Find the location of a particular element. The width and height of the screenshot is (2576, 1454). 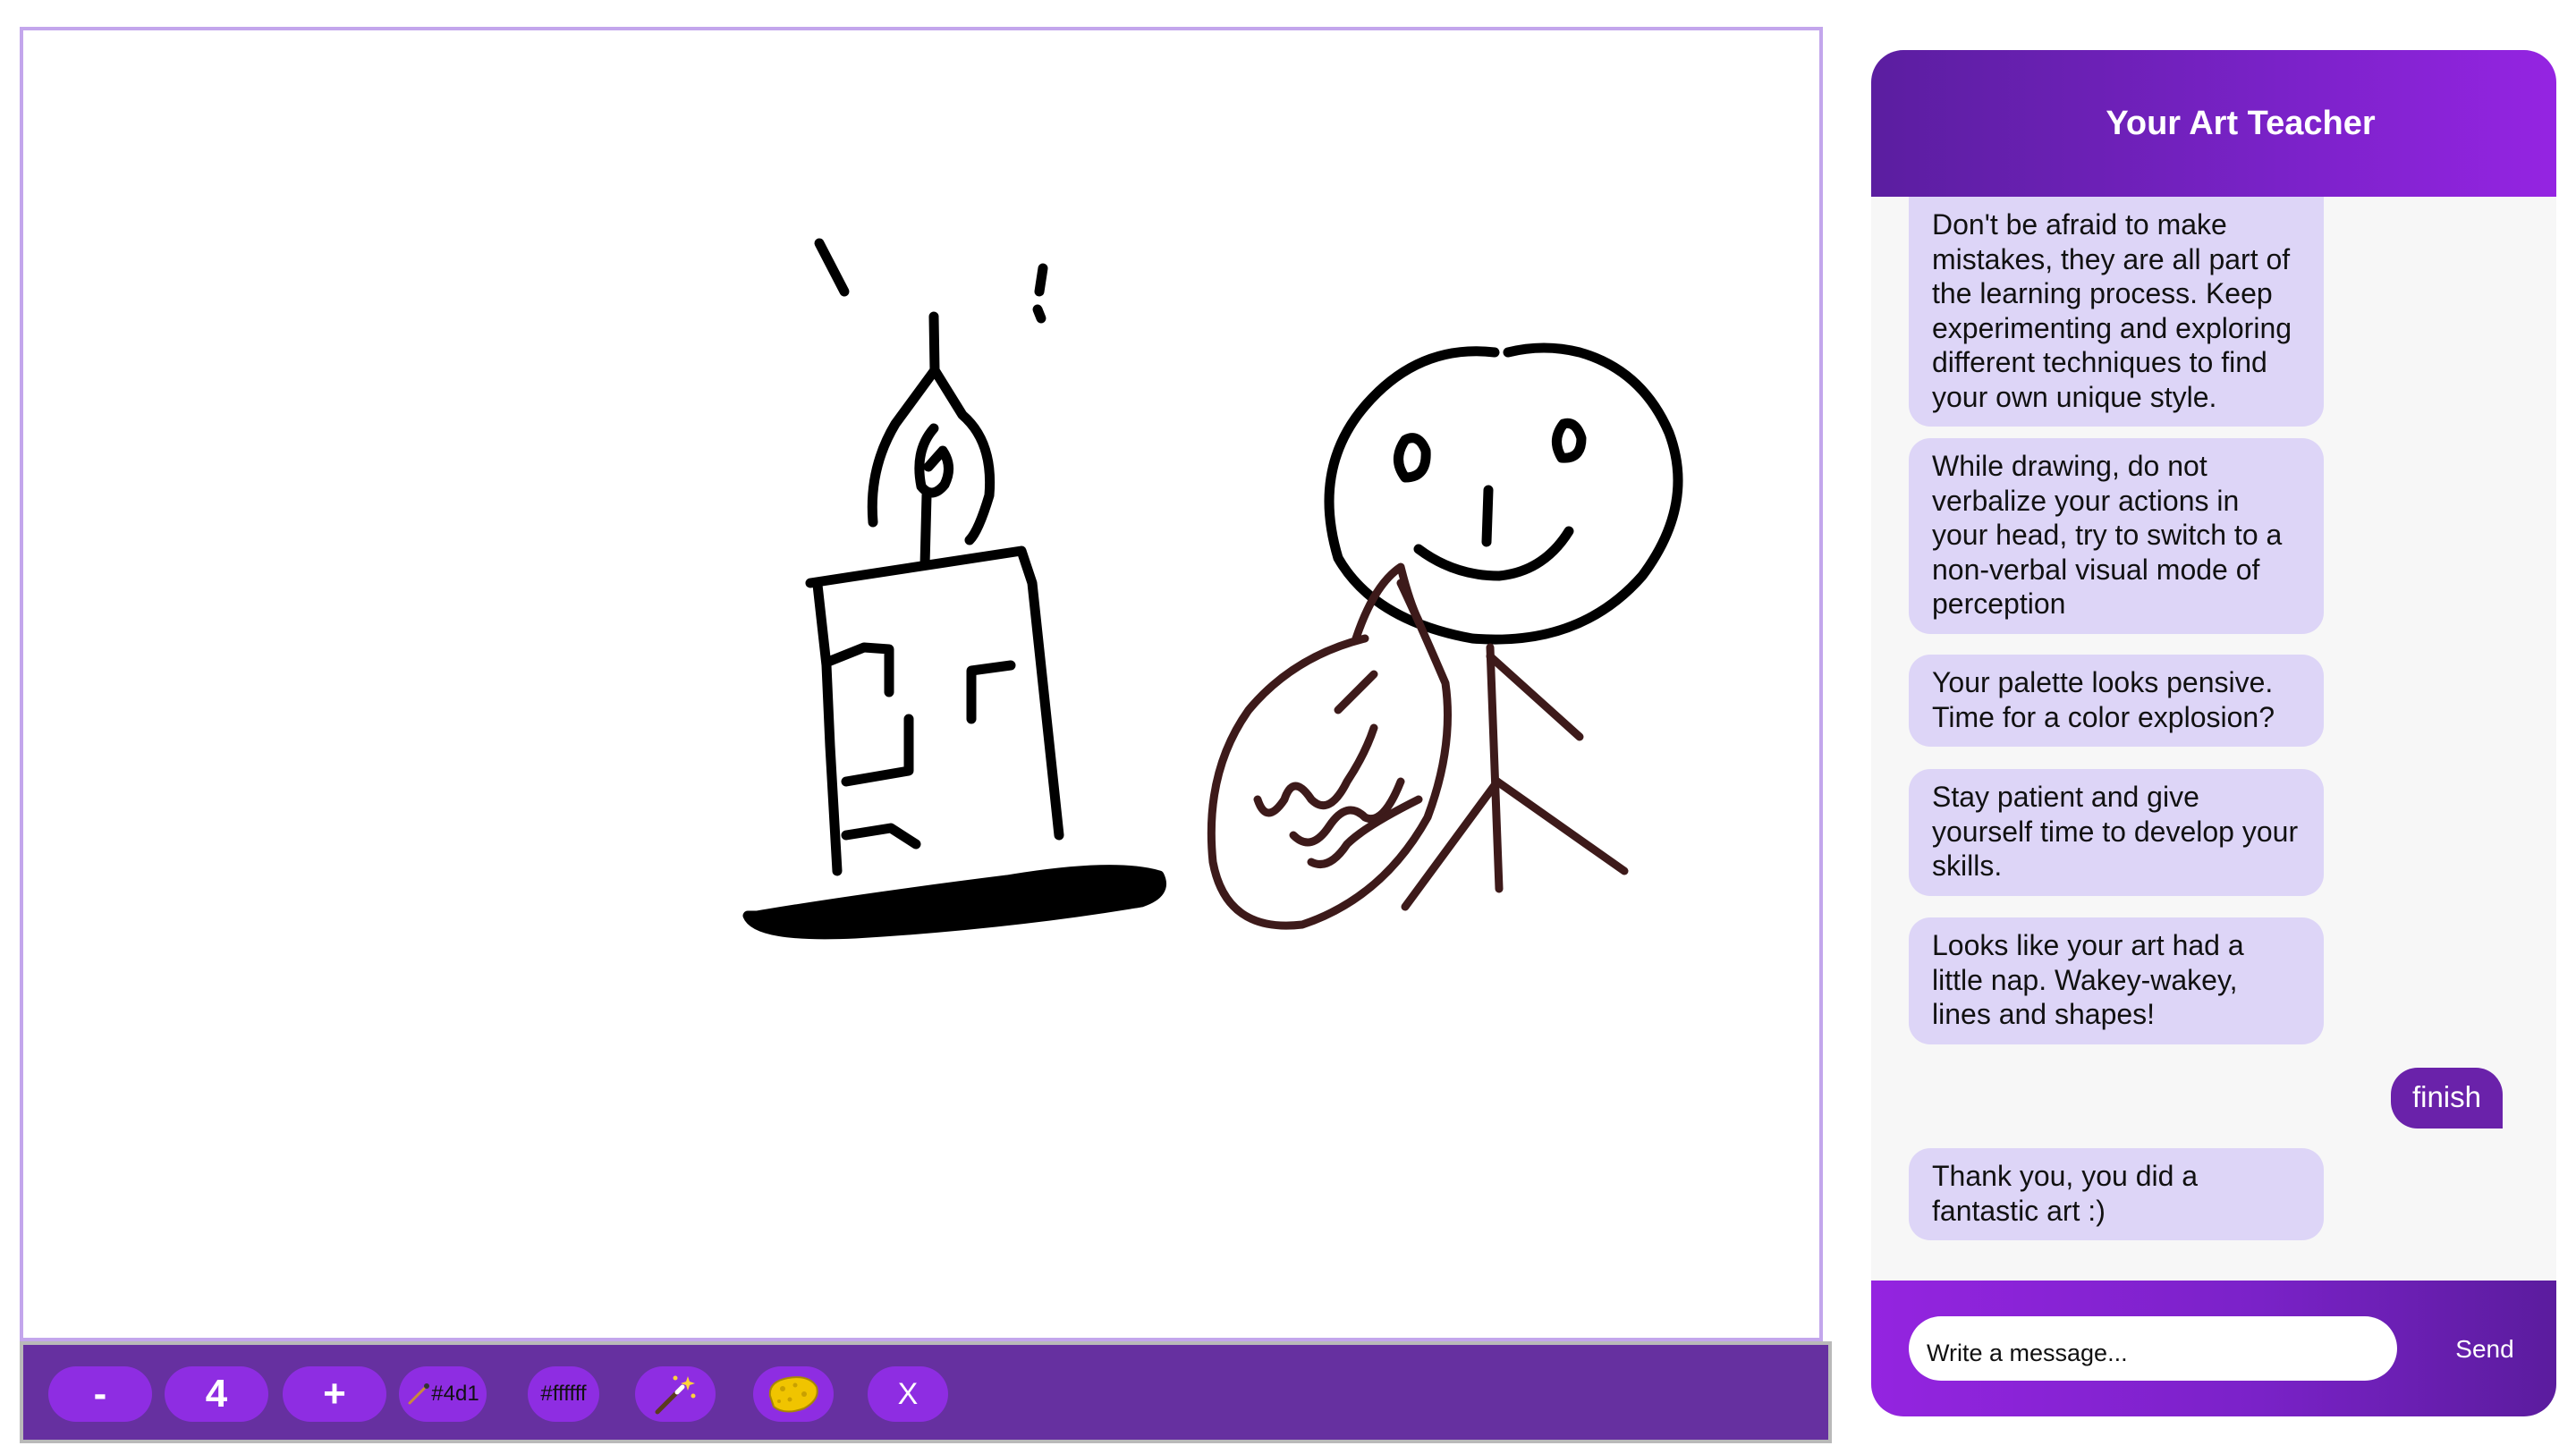

chat-header: Your Art Teacher is located at coordinates (2213, 123).